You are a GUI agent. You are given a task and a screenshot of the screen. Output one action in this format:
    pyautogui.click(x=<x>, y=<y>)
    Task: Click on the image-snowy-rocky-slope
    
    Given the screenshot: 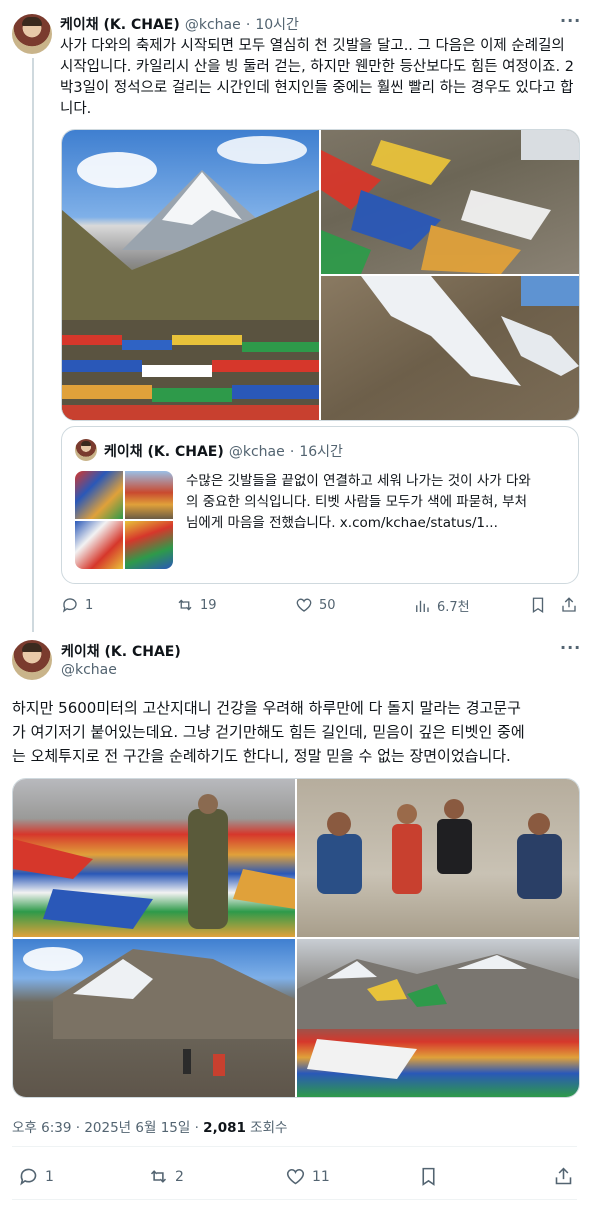 What is the action you would take?
    pyautogui.click(x=450, y=348)
    